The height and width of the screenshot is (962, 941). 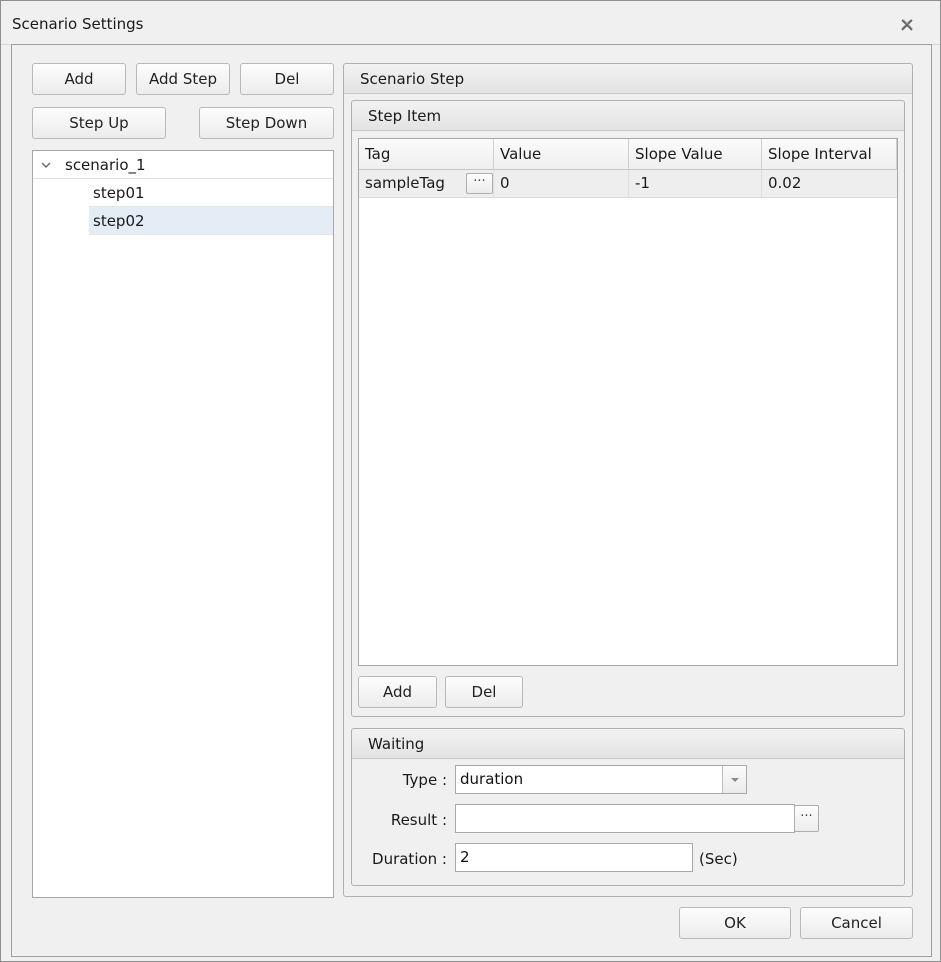 What do you see at coordinates (211, 193) in the screenshot?
I see `tree-node-step: step01` at bounding box center [211, 193].